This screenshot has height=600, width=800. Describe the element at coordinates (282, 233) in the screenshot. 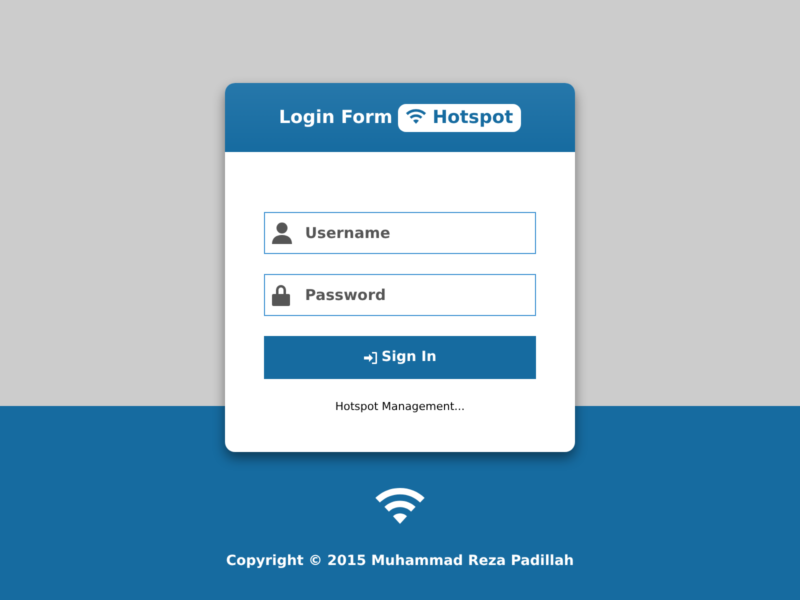

I see `user-icon` at that location.